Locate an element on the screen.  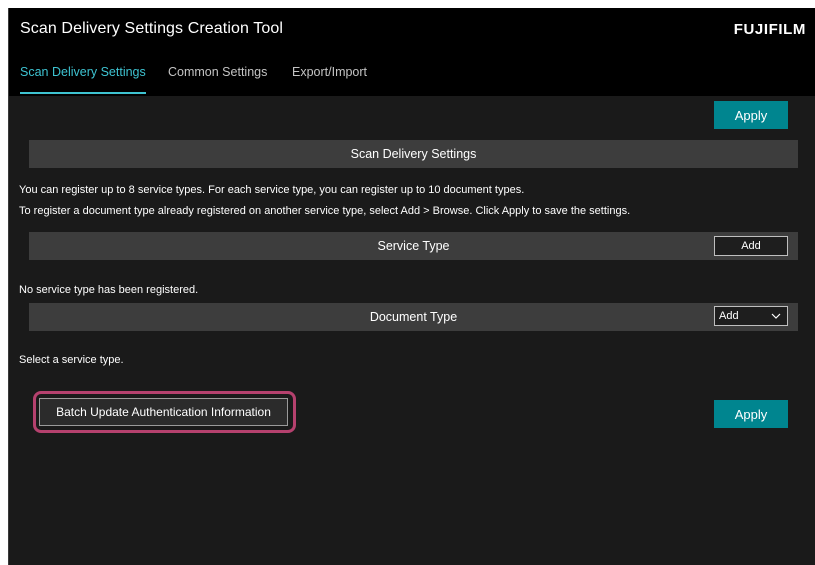
document-type-add-dropdown: Add is located at coordinates (751, 316).